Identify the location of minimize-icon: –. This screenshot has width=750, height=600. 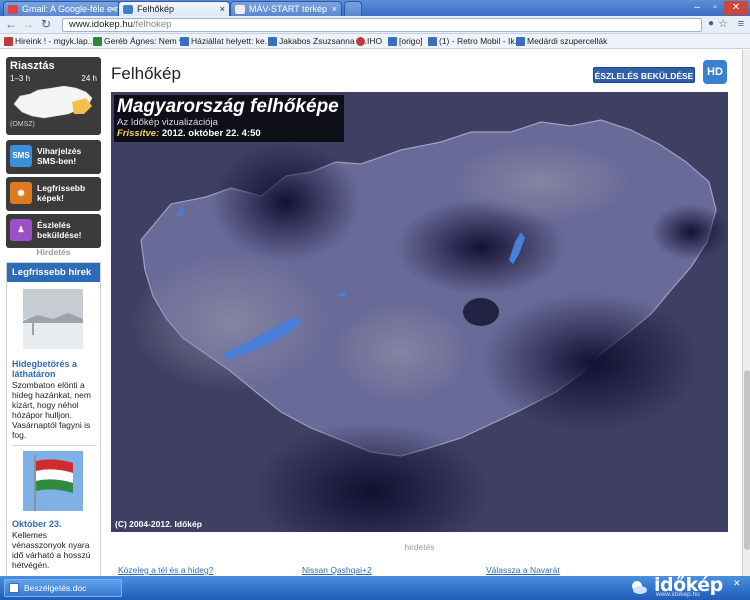
(697, 8).